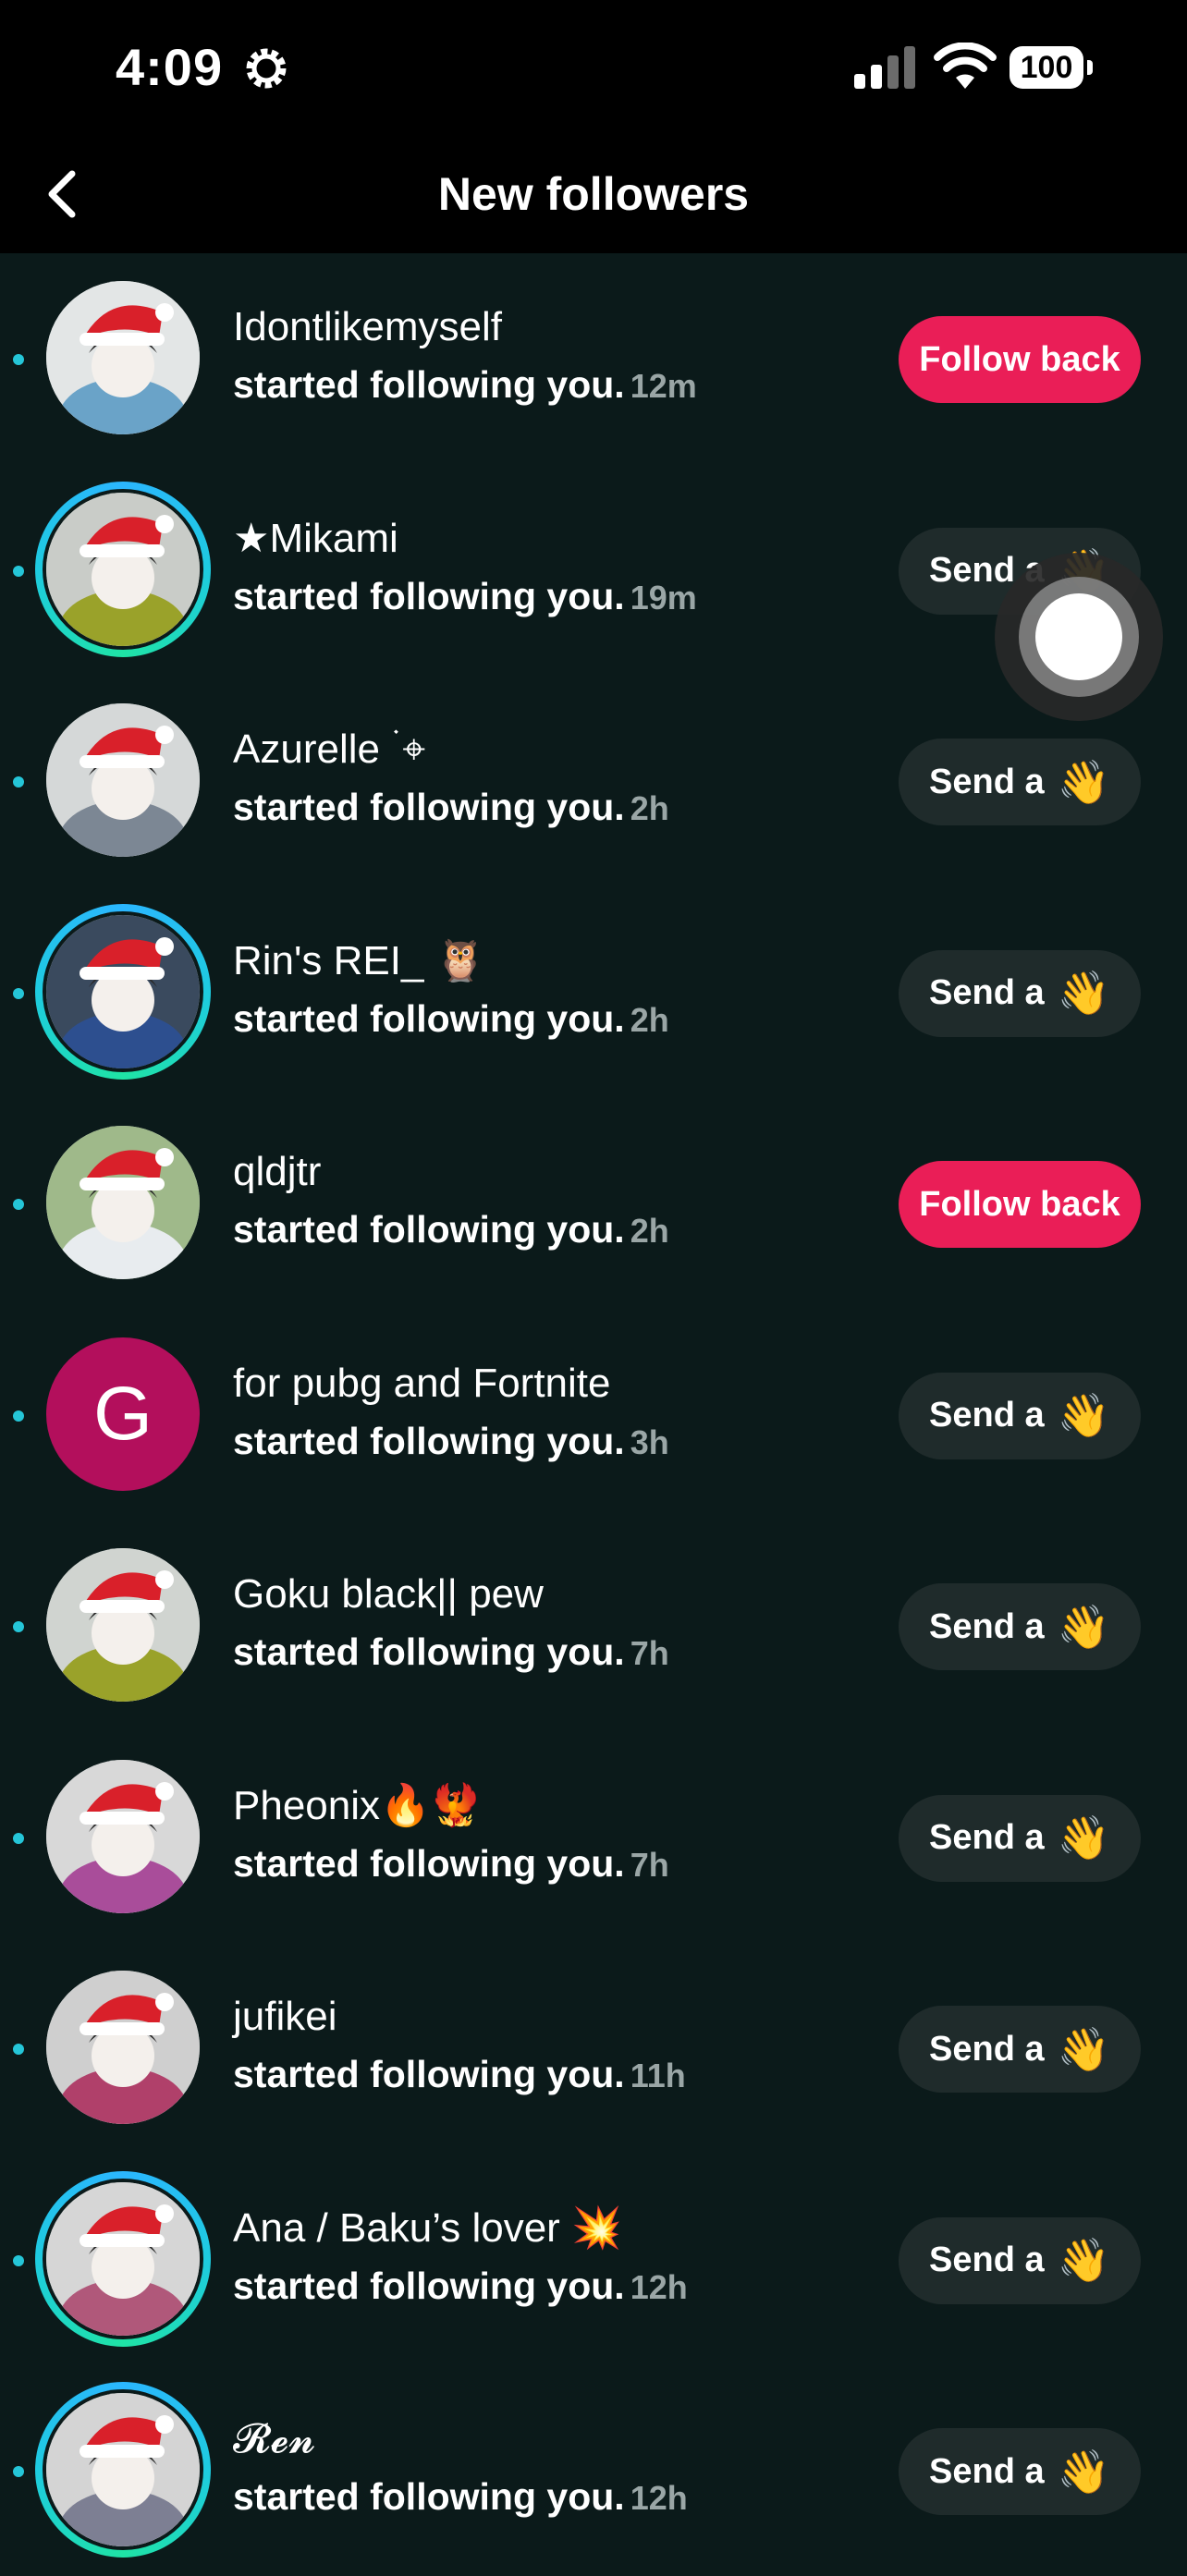 Image resolution: width=1187 pixels, height=2576 pixels. What do you see at coordinates (593, 2470) in the screenshot?
I see `follower-row: 𝓡𝓮𝓷 started following you. 12h Send a 👋` at bounding box center [593, 2470].